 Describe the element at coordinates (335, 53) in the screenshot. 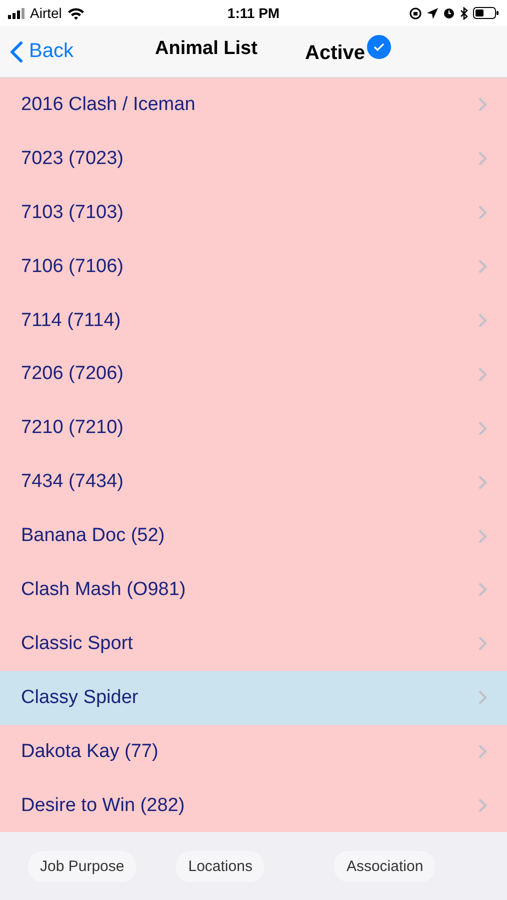

I see `active-label: Active` at that location.